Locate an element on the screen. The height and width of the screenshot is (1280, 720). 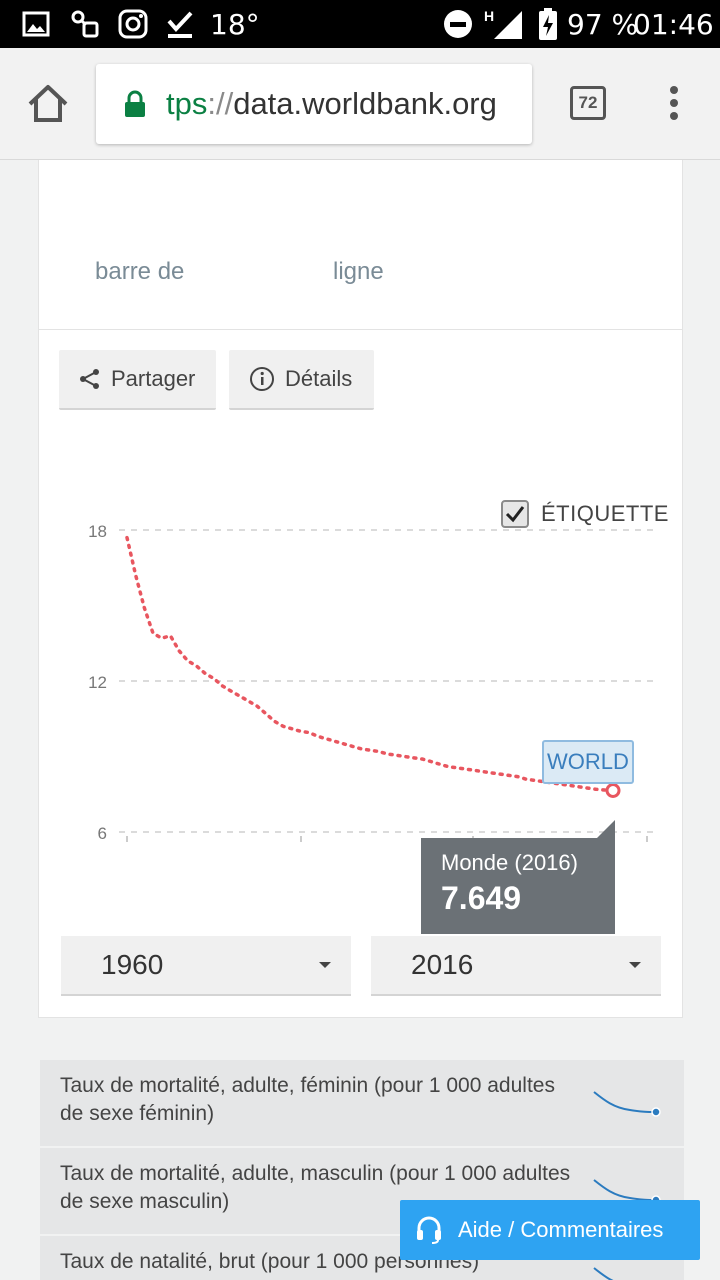
battery-charging-icon is located at coordinates (548, 24).